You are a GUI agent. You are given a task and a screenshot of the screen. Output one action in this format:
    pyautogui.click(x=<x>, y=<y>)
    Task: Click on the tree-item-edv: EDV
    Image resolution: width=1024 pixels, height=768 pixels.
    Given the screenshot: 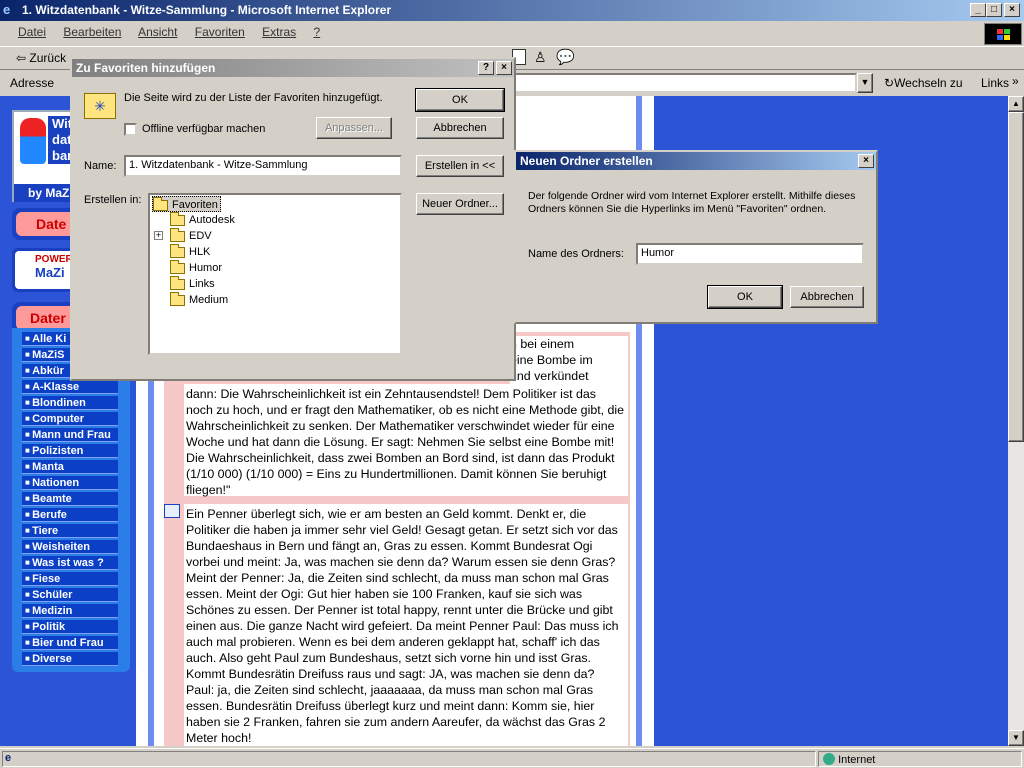 What is the action you would take?
    pyautogui.click(x=191, y=235)
    